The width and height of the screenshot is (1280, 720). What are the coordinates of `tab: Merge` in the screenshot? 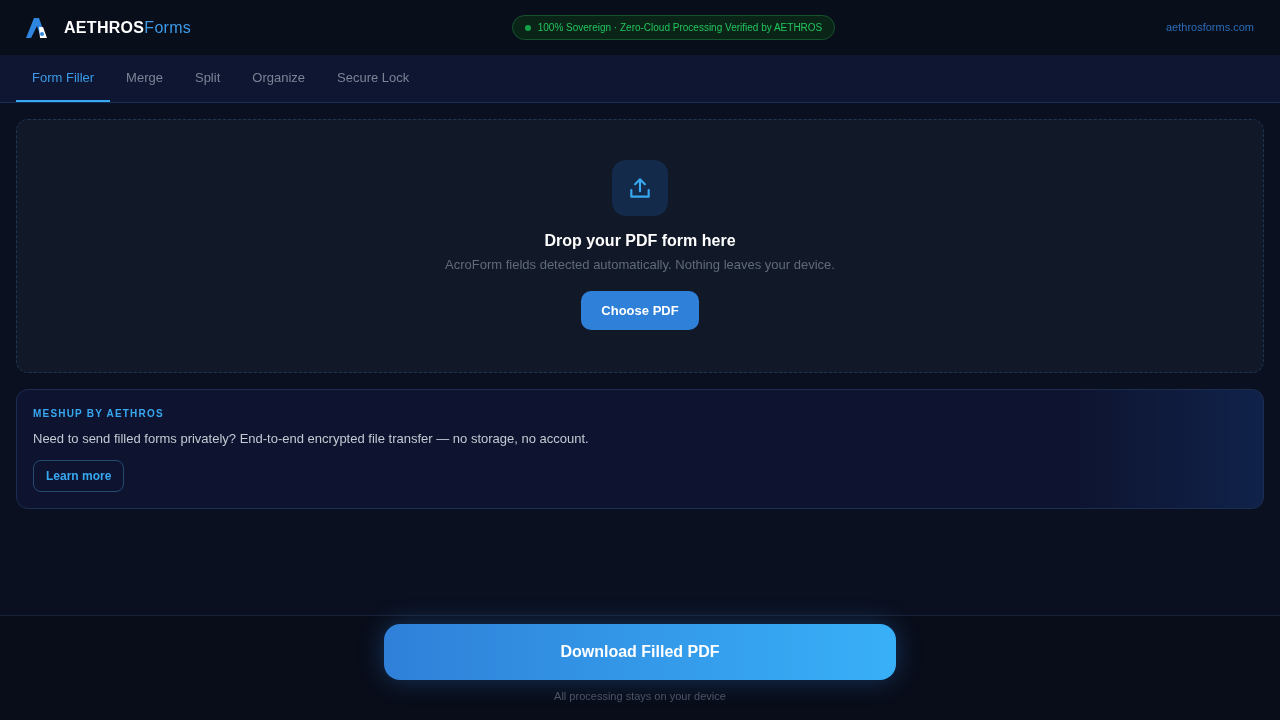 It's located at (144, 78).